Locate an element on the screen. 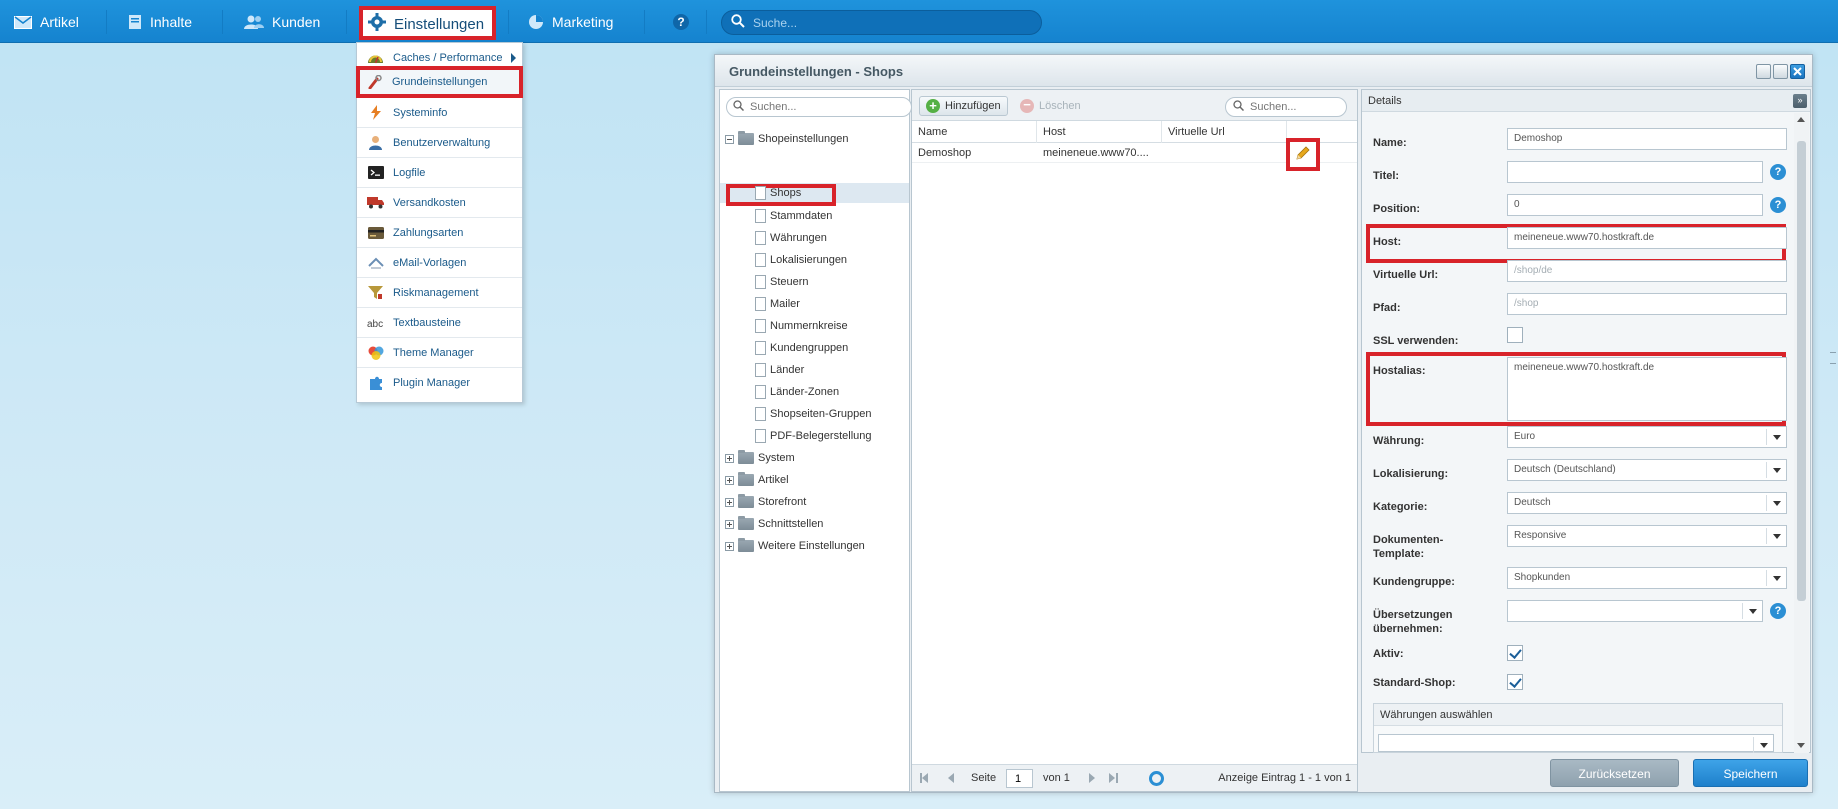  tree-node-storefront: Storefront is located at coordinates (765, 502).